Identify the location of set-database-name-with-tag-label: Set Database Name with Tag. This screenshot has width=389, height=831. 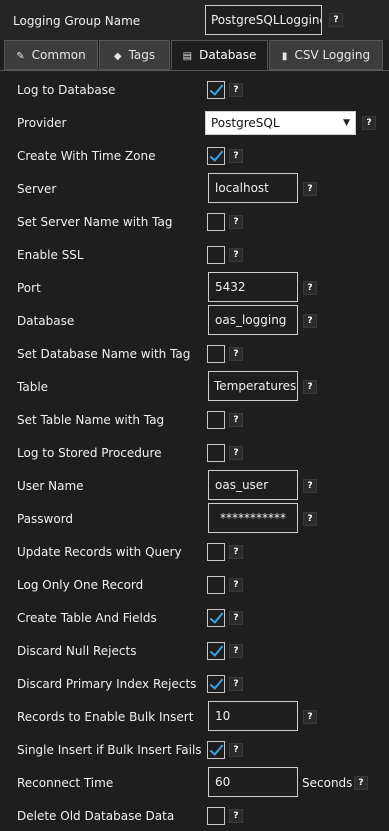
(104, 354).